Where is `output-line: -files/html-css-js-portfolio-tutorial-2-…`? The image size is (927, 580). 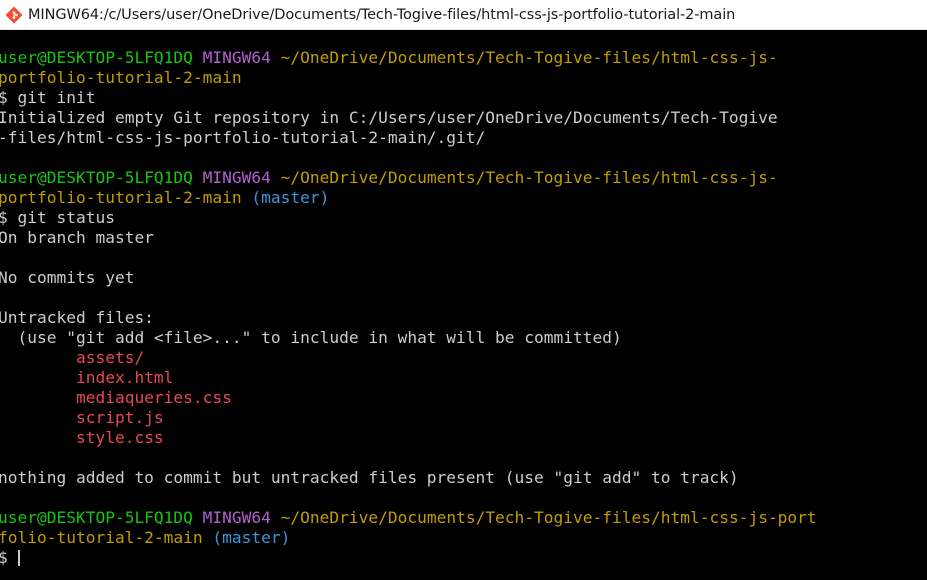
output-line: -files/html-css-js-portfolio-tutorial-2-… is located at coordinates (243, 137).